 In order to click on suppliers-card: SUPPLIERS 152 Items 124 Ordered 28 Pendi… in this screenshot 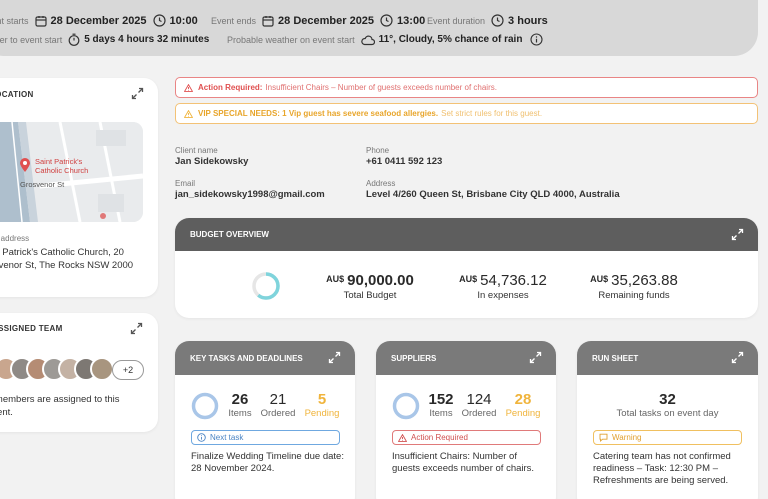, I will do `click(466, 420)`.